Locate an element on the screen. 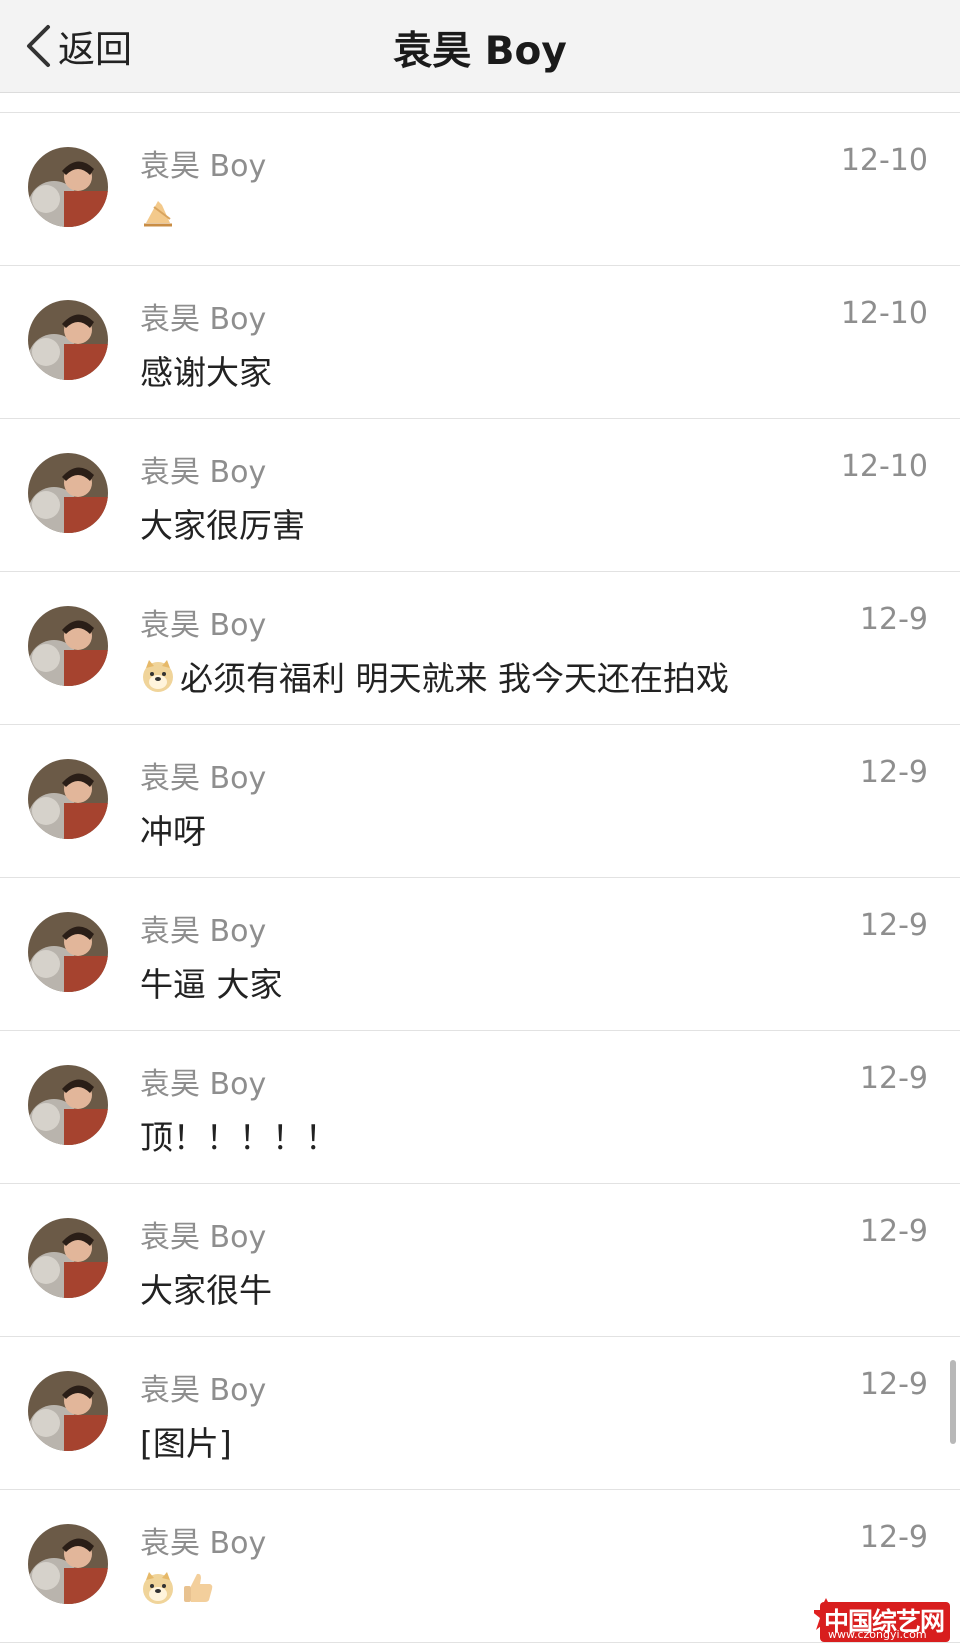 Image resolution: width=960 pixels, height=1650 pixels. conversation-row: 袁昊 Boy 12-9 [图片] is located at coordinates (480, 1413).